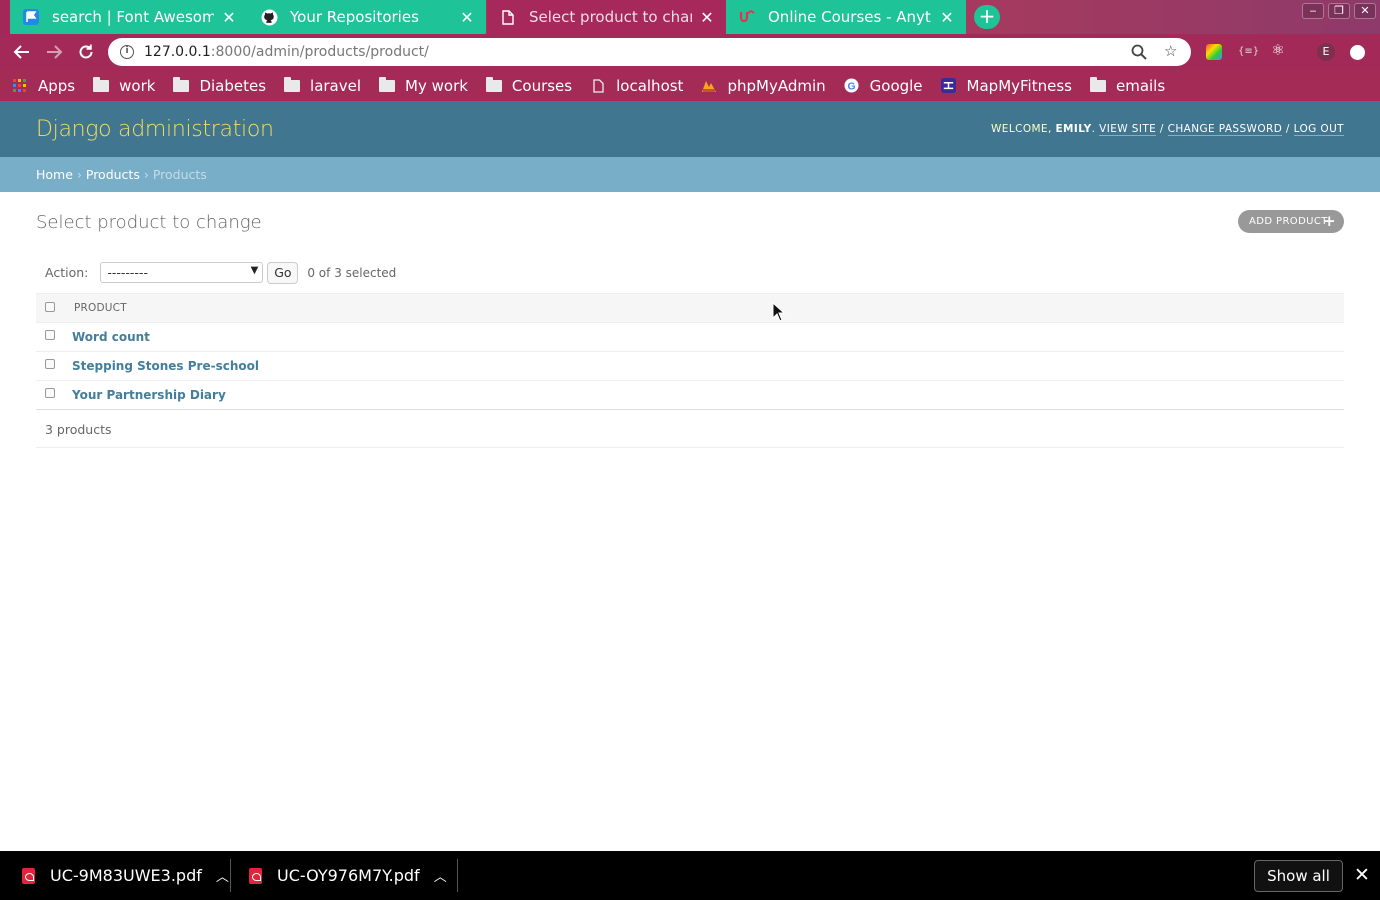 Image resolution: width=1380 pixels, height=900 pixels. Describe the element at coordinates (322, 85) in the screenshot. I see `bookmark-laravel: laravel` at that location.